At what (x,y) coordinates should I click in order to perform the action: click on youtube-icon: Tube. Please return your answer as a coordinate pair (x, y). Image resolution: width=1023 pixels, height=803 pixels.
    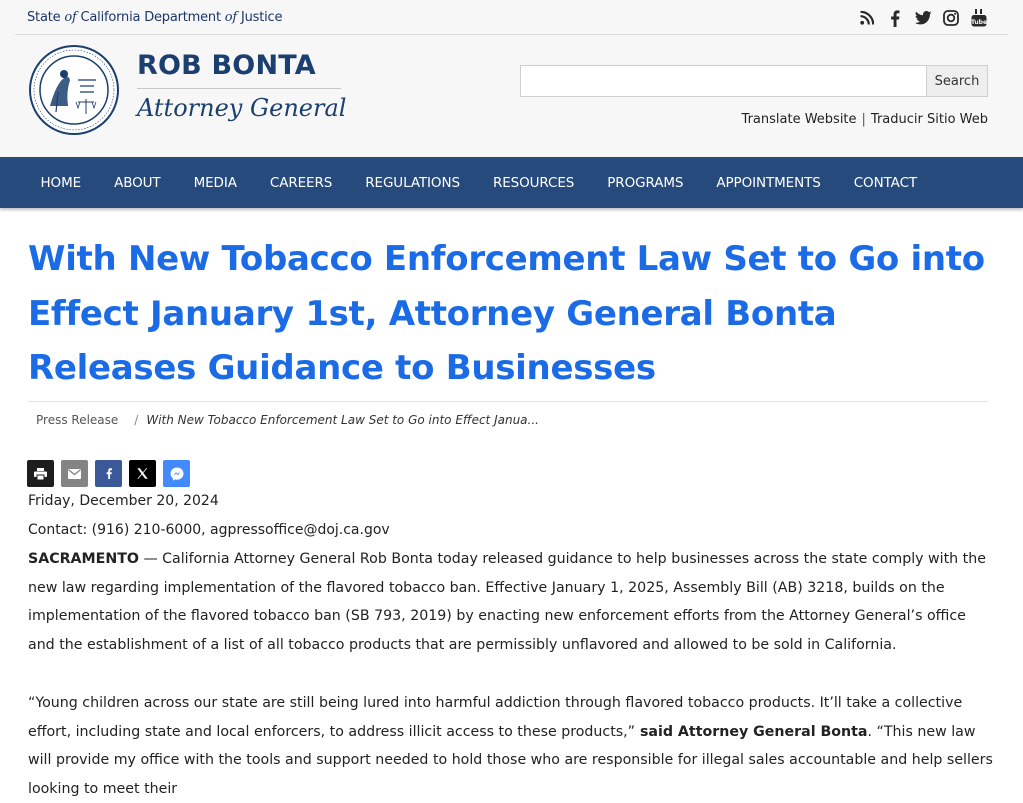
    Looking at the image, I should click on (979, 18).